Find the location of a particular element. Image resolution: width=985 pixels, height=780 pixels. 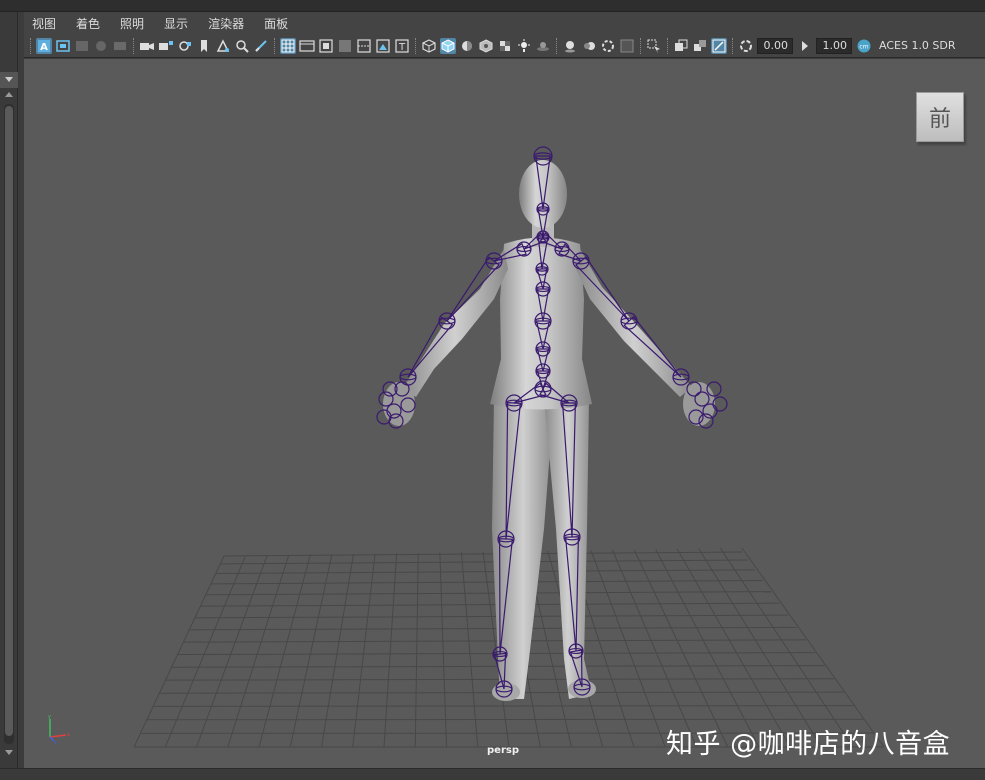

anti-aliasing-icon is located at coordinates (608, 46).